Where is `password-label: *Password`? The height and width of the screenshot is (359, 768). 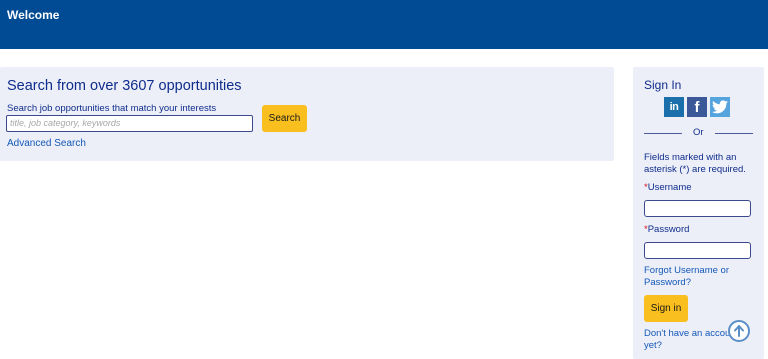 password-label: *Password is located at coordinates (666, 229).